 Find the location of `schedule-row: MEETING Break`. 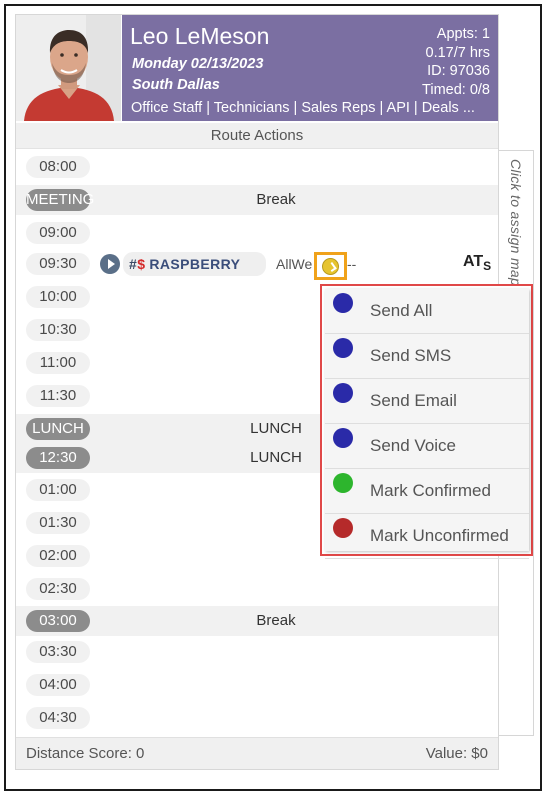

schedule-row: MEETING Break is located at coordinates (257, 200).